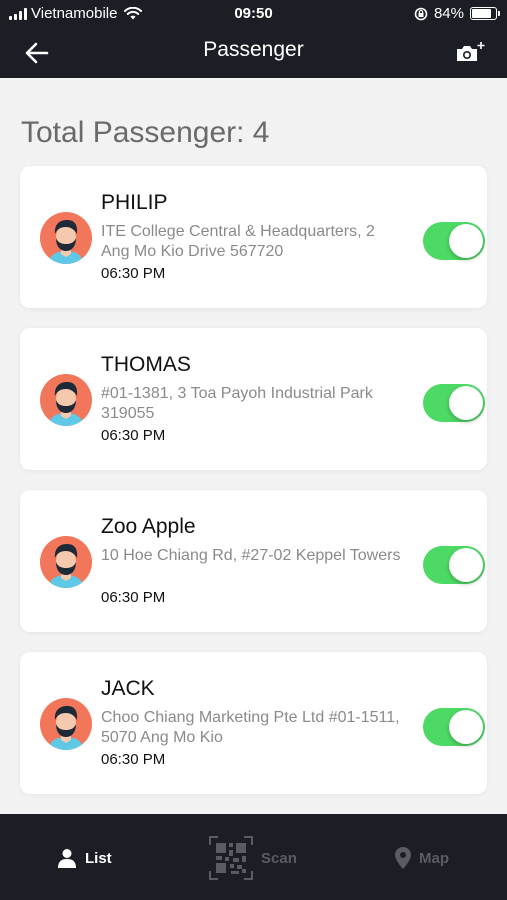 The height and width of the screenshot is (900, 507). Describe the element at coordinates (421, 13) in the screenshot. I see `rotation-lock-icon` at that location.